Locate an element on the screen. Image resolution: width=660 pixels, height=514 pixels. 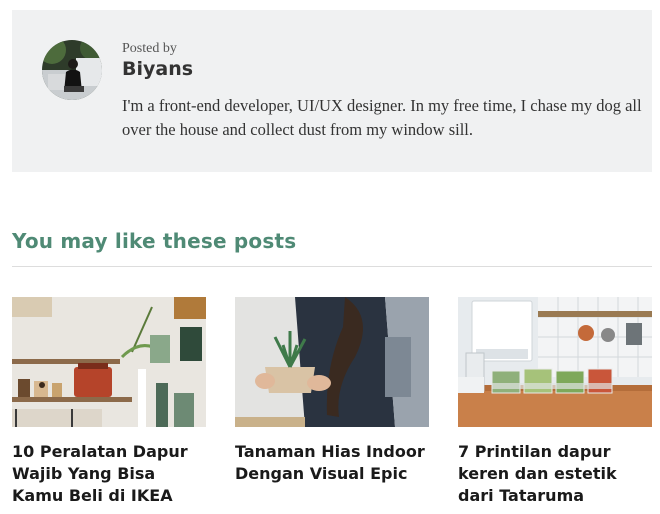
author-name: Biyans is located at coordinates (157, 69).